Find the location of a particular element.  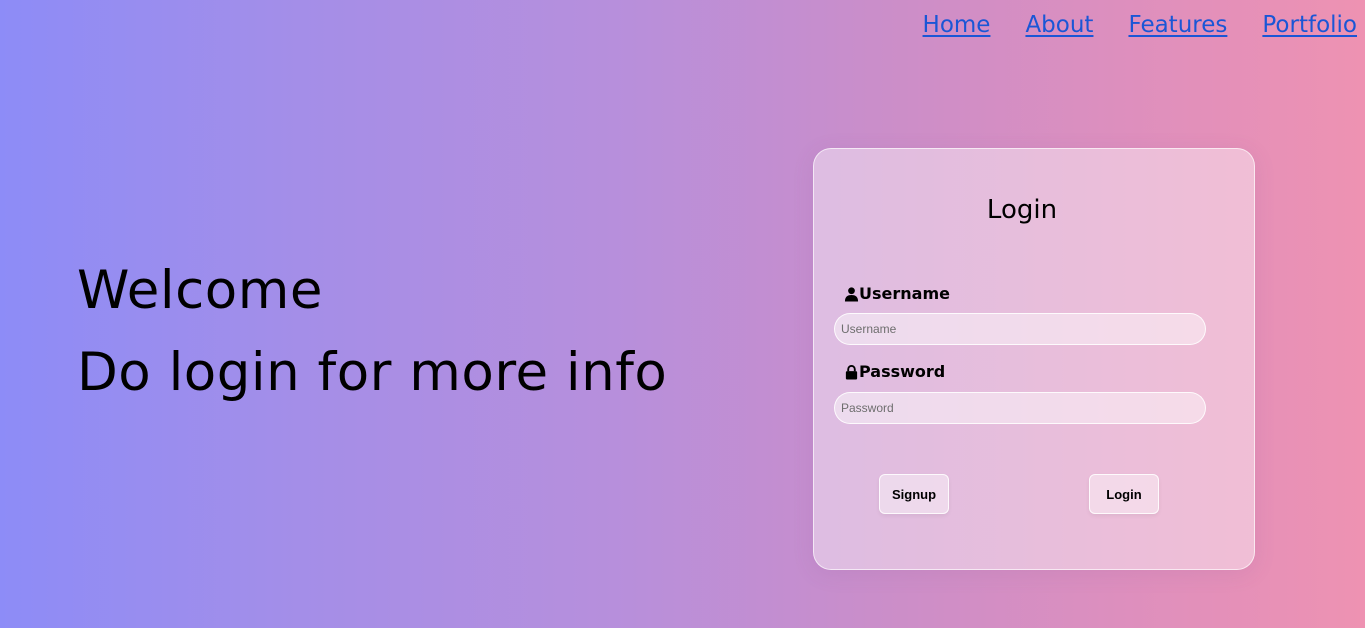

password-label: Password is located at coordinates (902, 371).